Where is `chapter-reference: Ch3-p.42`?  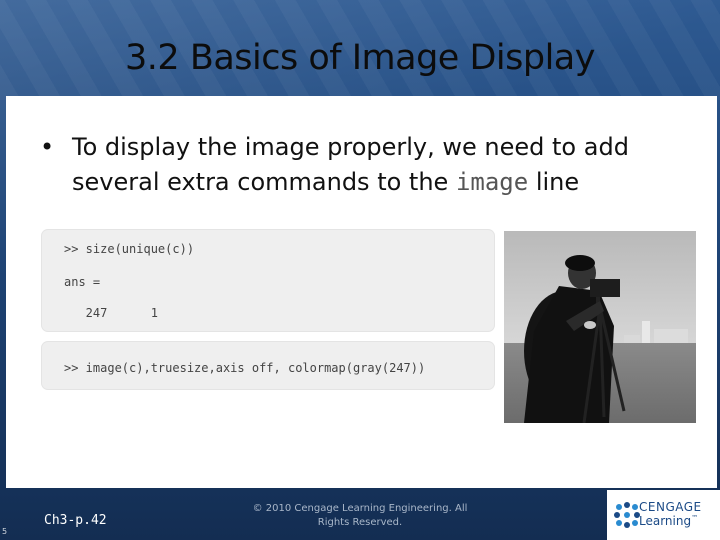
chapter-reference: Ch3-p.42 is located at coordinates (75, 520).